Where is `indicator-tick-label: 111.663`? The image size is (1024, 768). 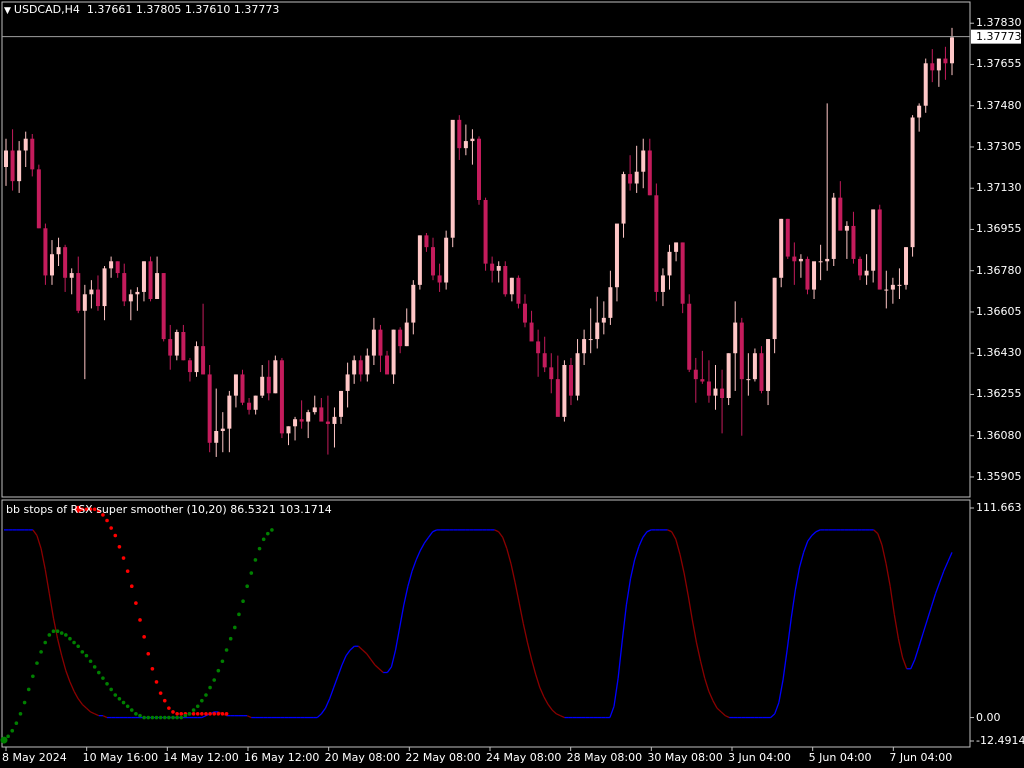 indicator-tick-label: 111.663 is located at coordinates (999, 507).